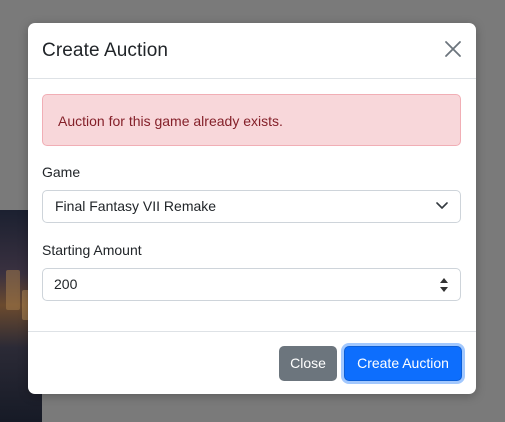 The image size is (505, 422). Describe the element at coordinates (442, 205) in the screenshot. I see `chevron-down-icon` at that location.